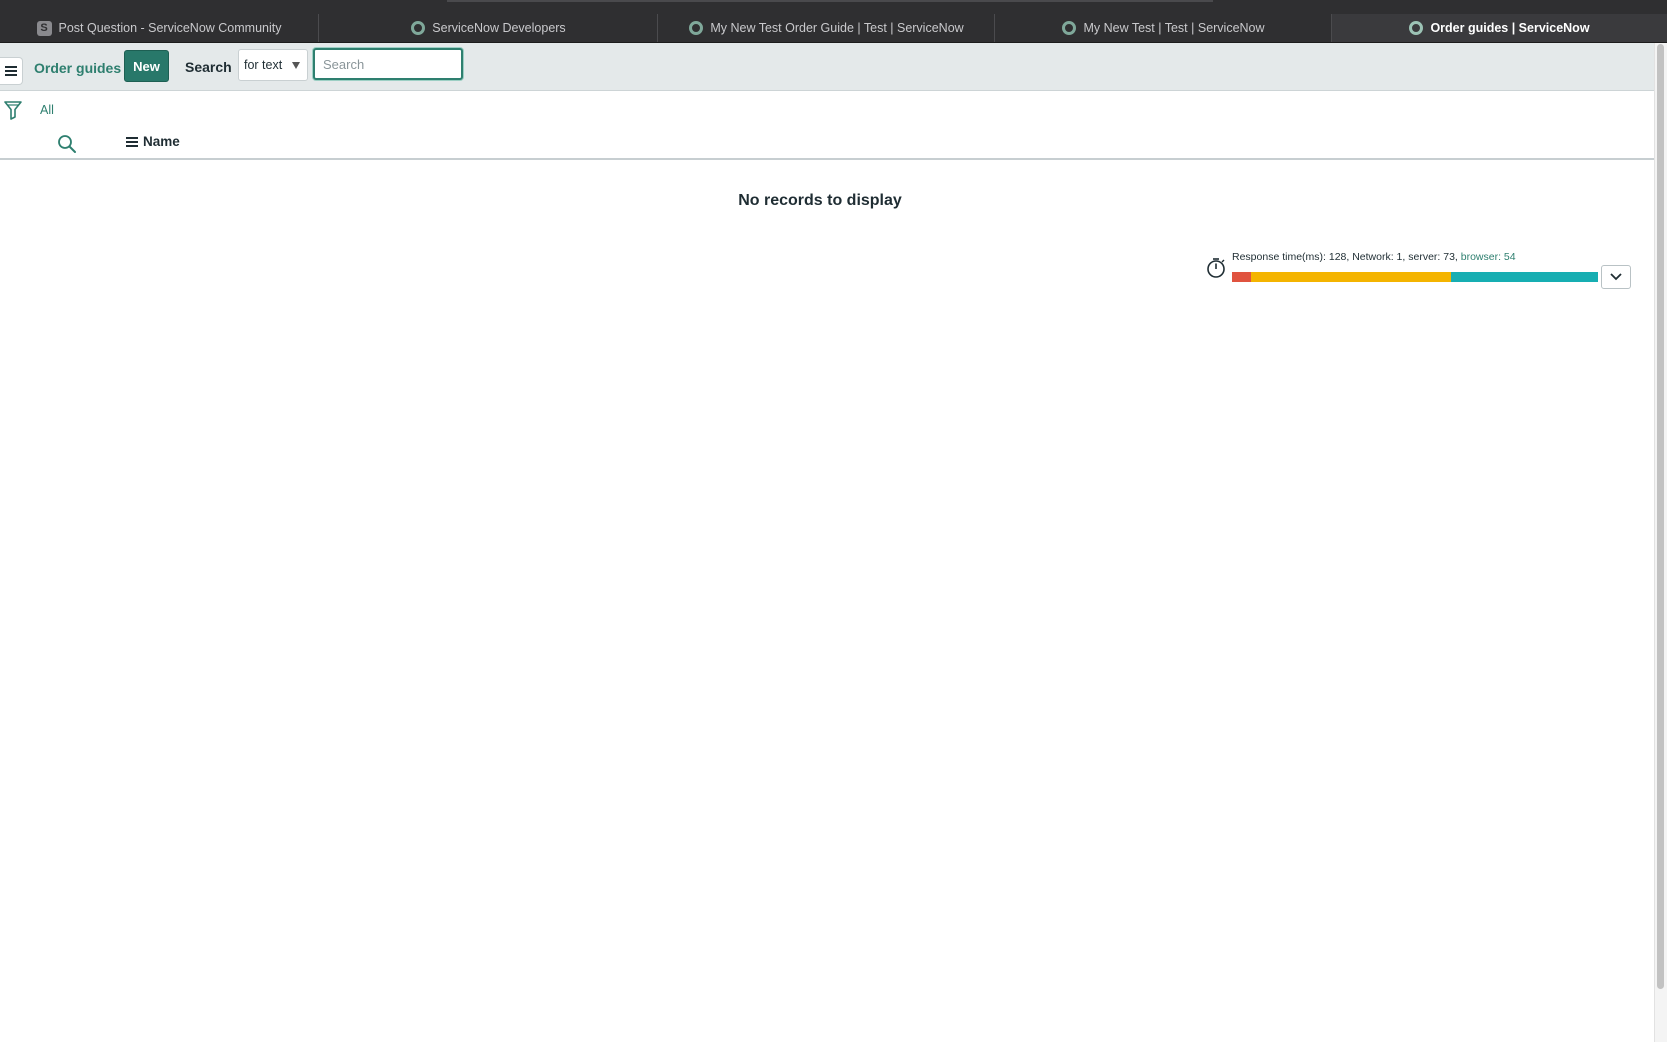 This screenshot has width=1667, height=1042. I want to click on list-context-menu-button, so click(11, 71).